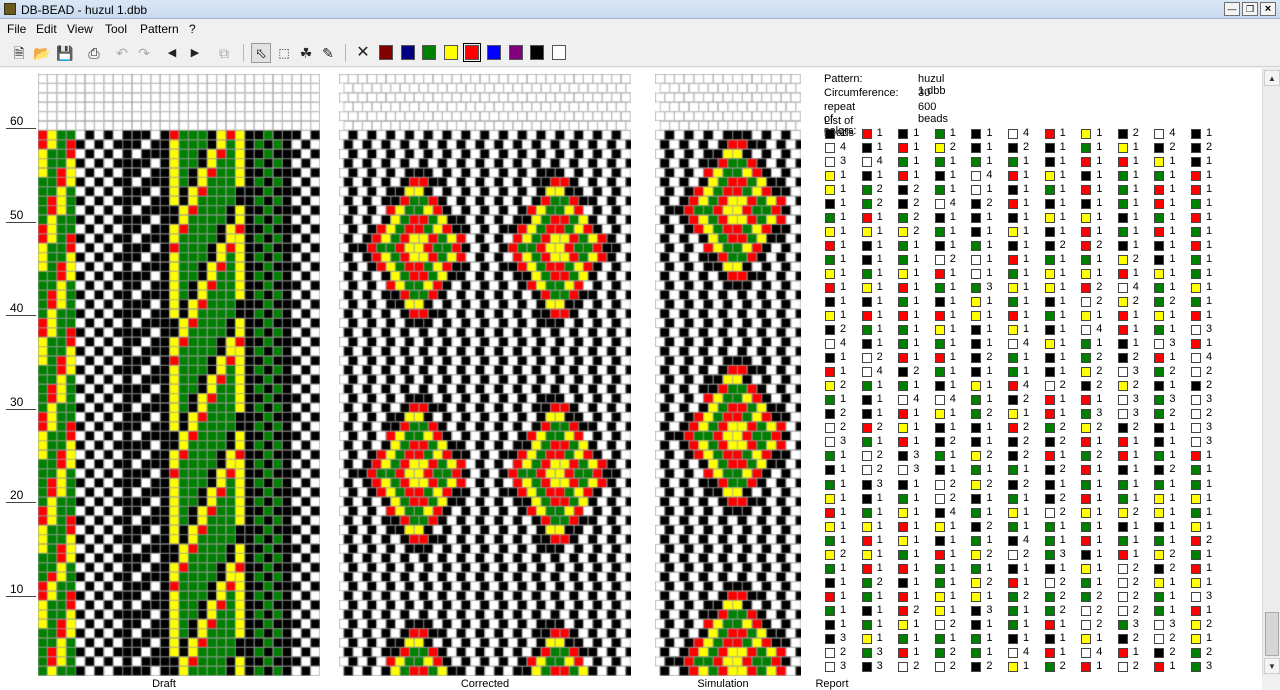 This screenshot has height=690, width=1280. I want to click on close-button: ×, so click(1268, 9).